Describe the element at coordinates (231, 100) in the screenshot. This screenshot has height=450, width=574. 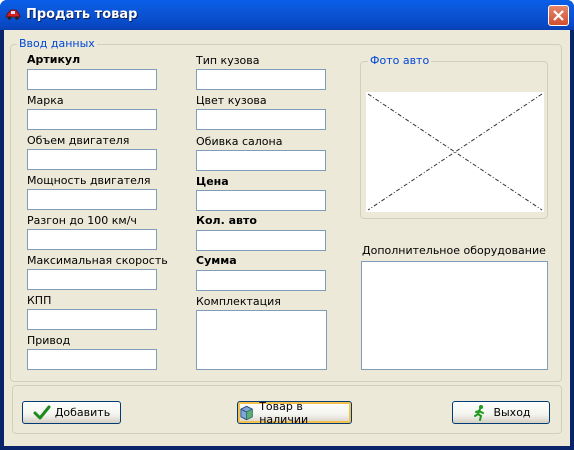
I see `body-color-label: Цвет кузова` at that location.